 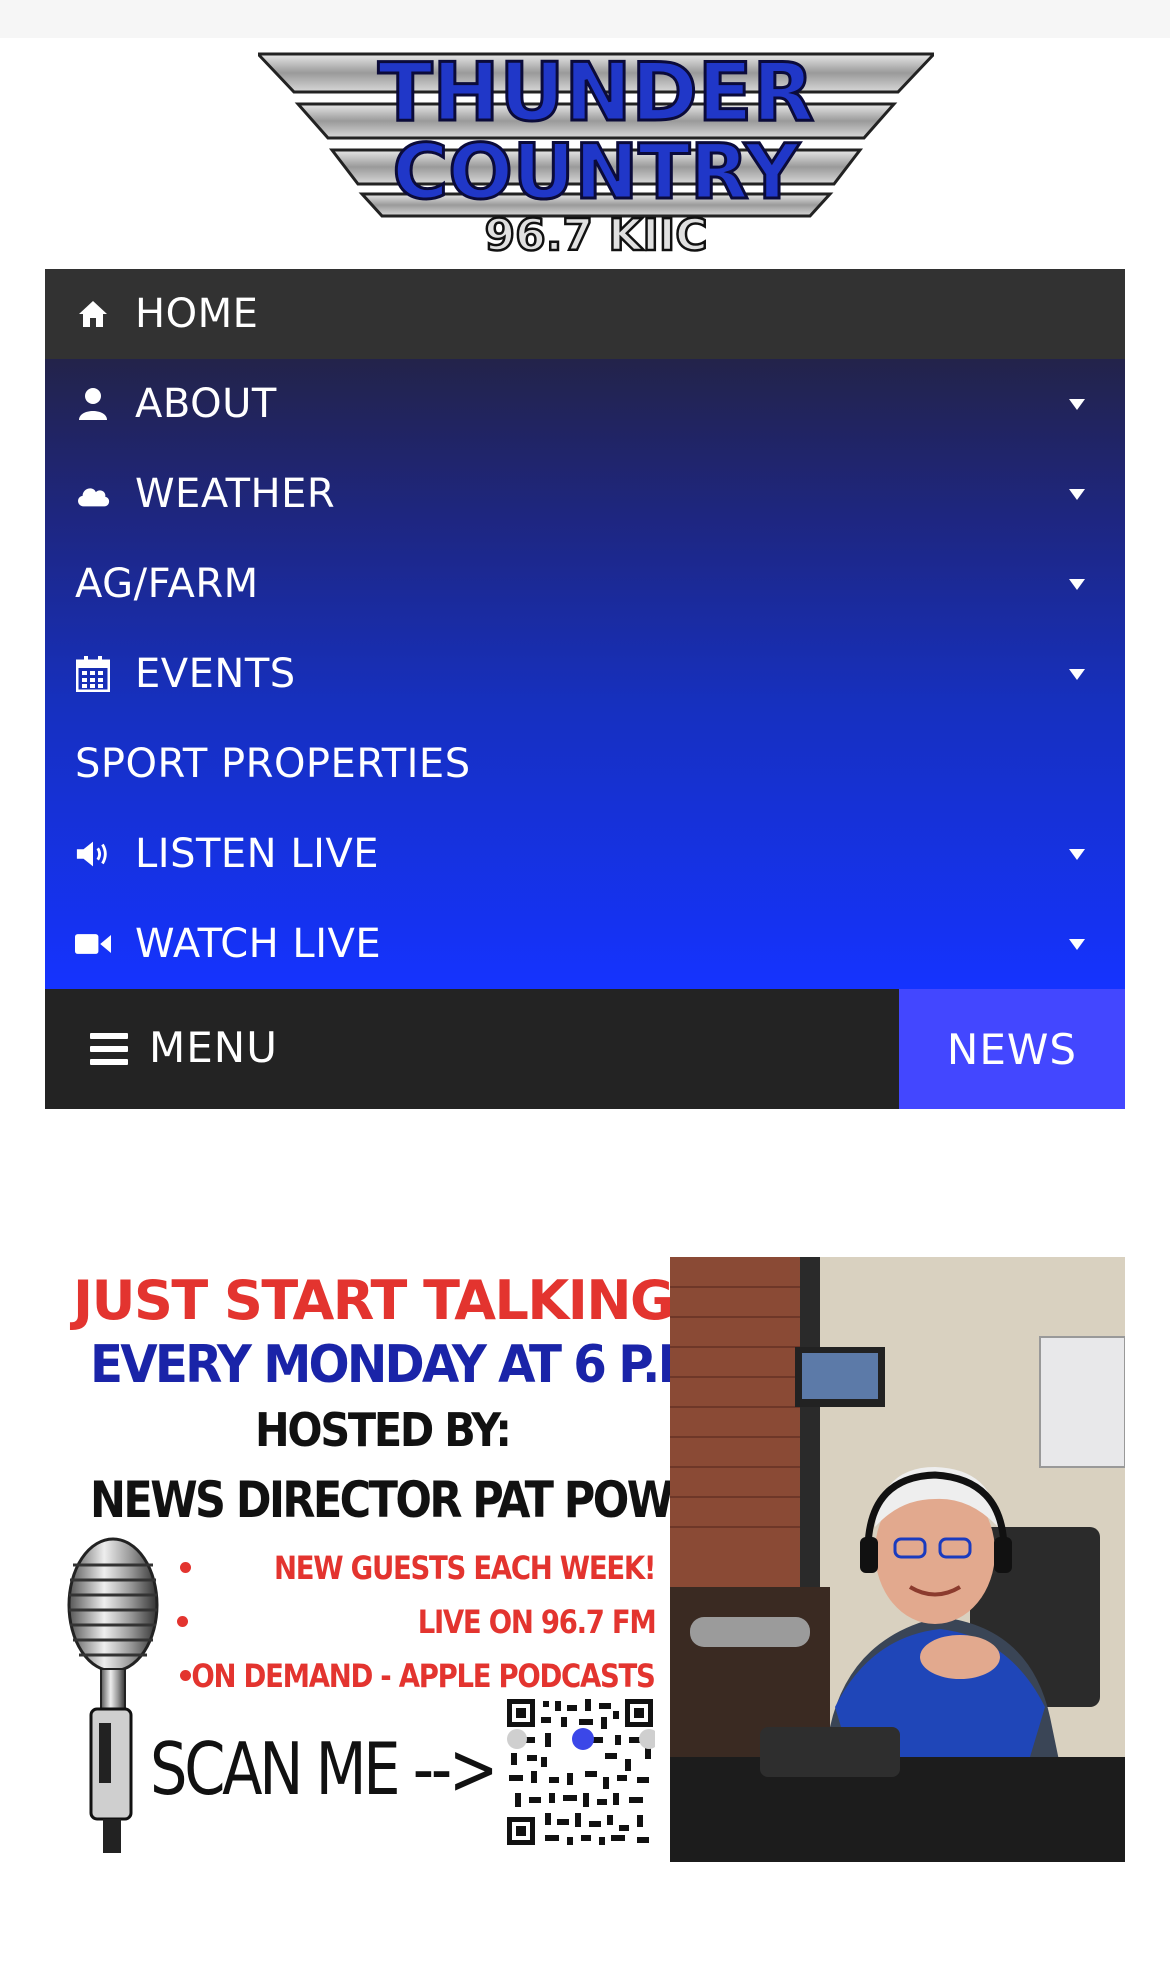 I want to click on carousel-dot-active, so click(x=583, y=1739).